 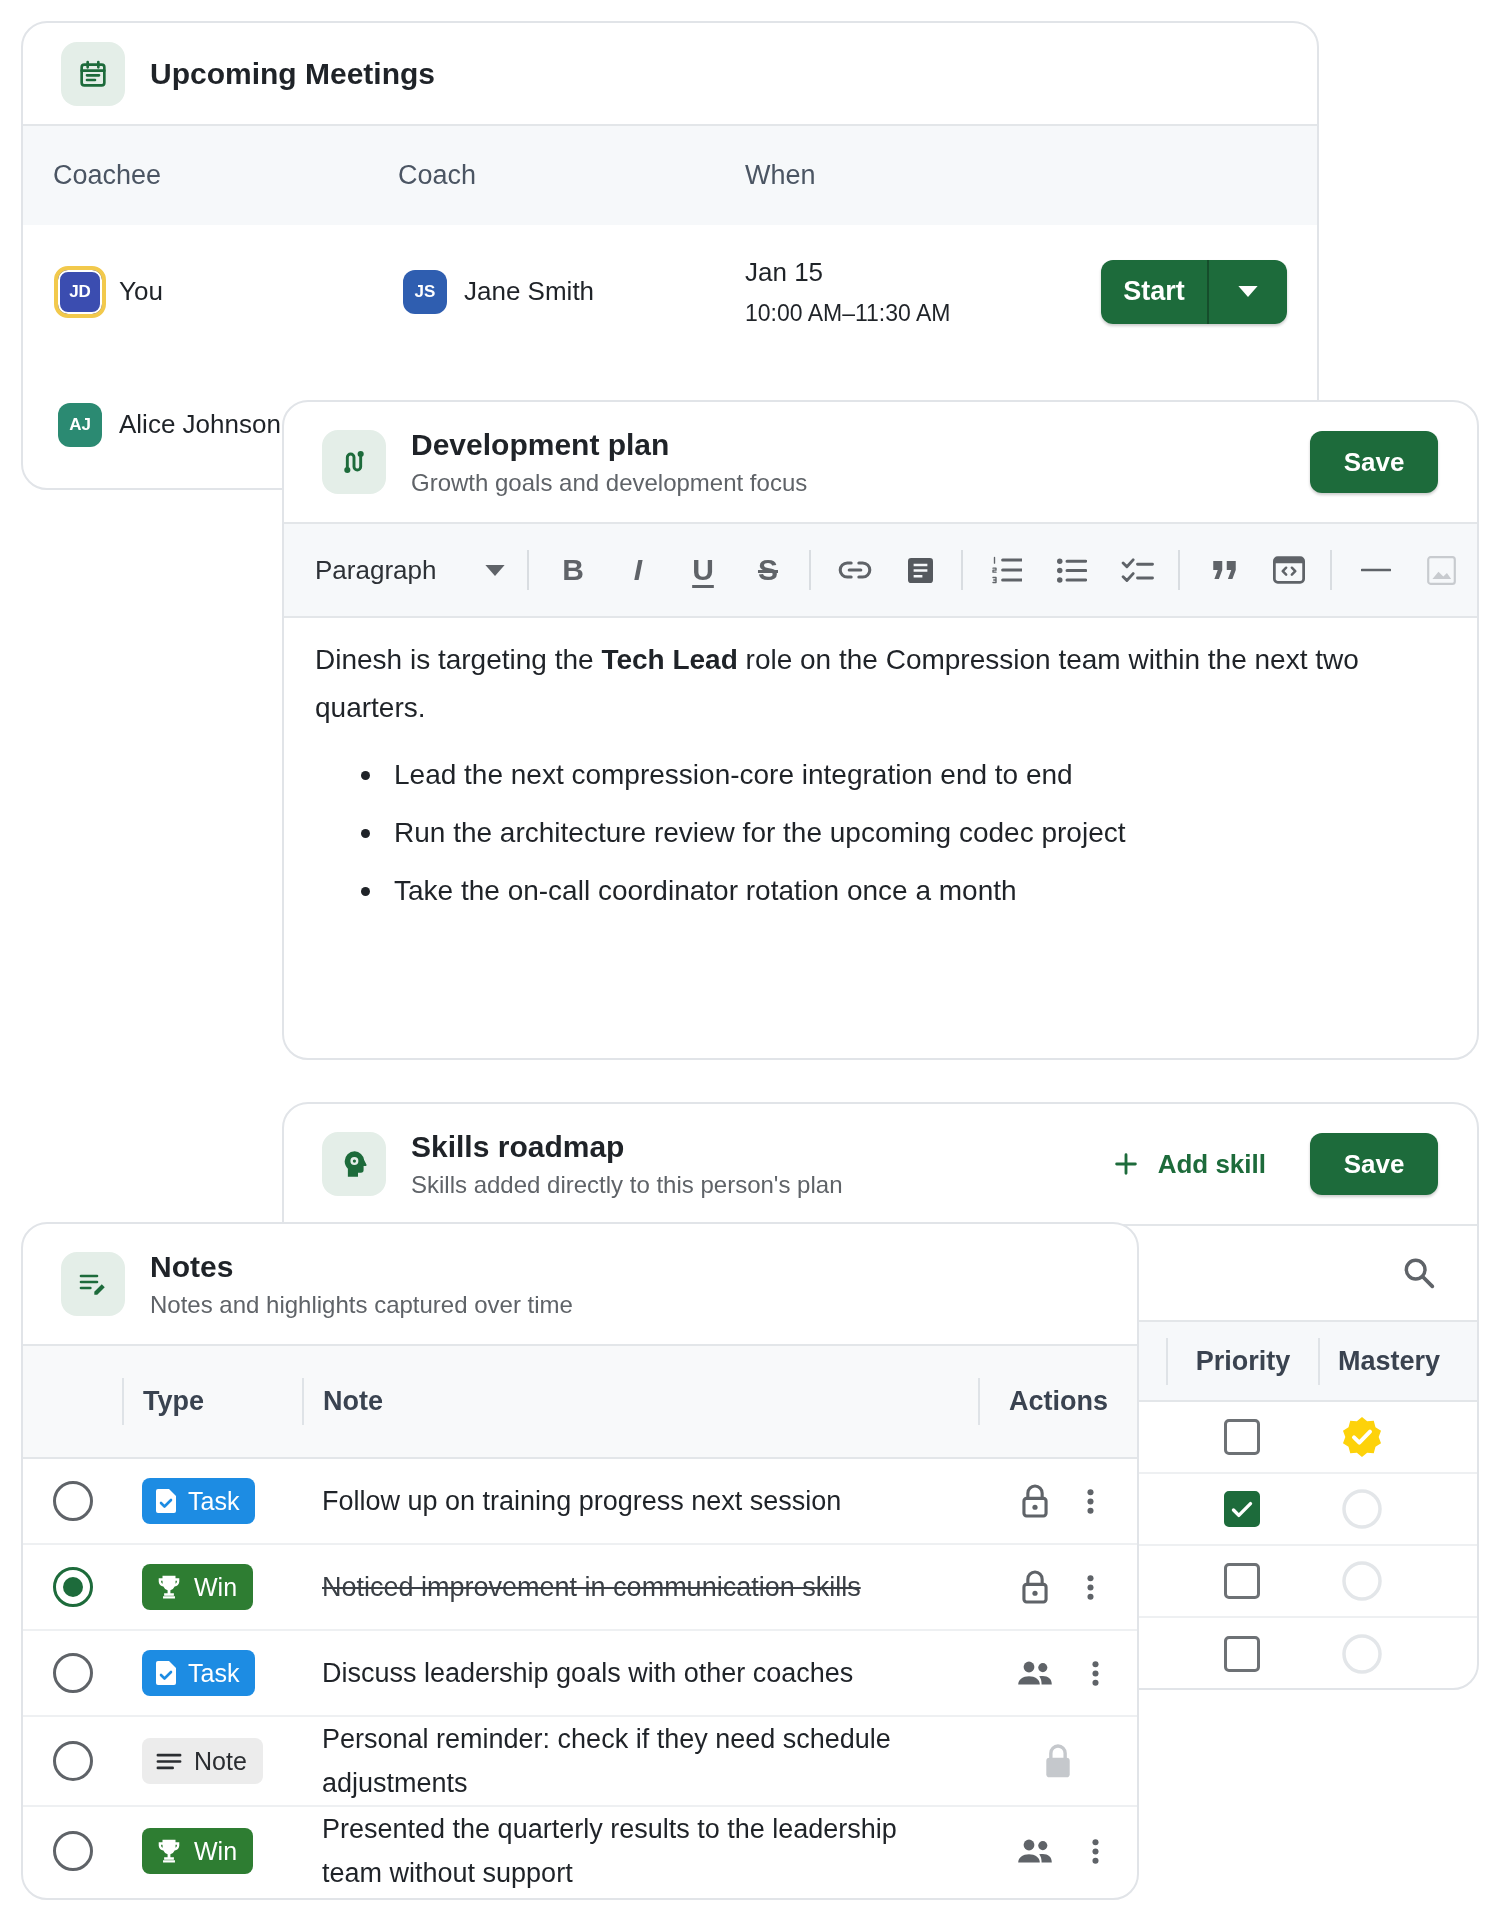 I want to click on list-item-text: Take the on-call coordinator rotation once a month, so click(x=705, y=891).